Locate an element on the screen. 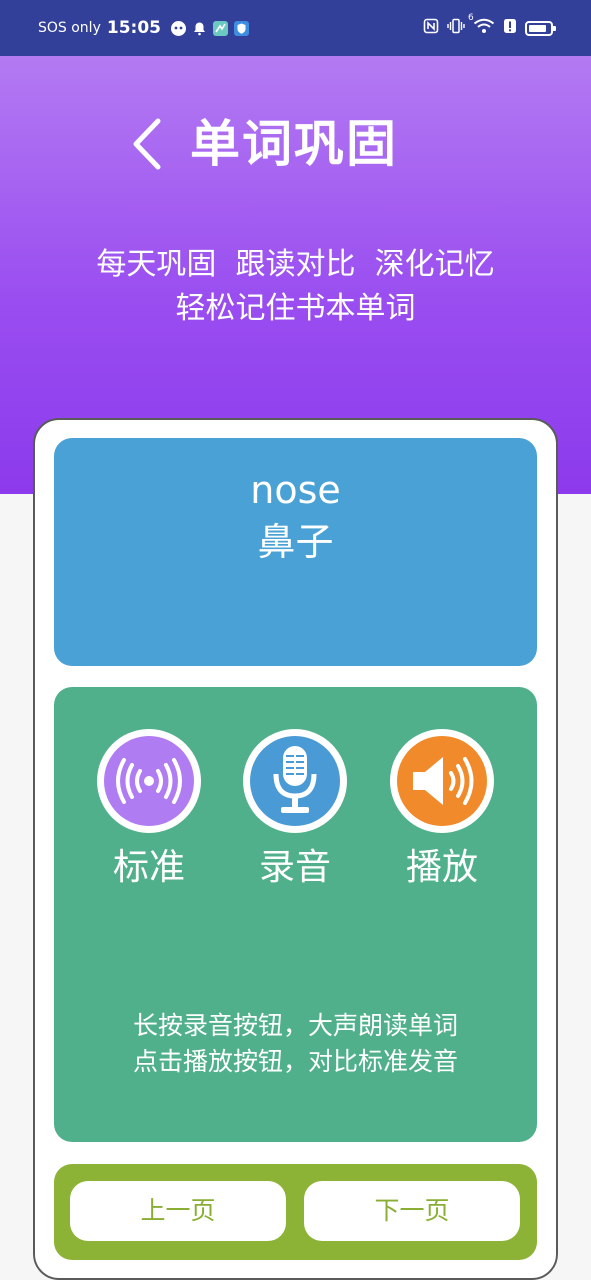  speaker-icon is located at coordinates (442, 781).